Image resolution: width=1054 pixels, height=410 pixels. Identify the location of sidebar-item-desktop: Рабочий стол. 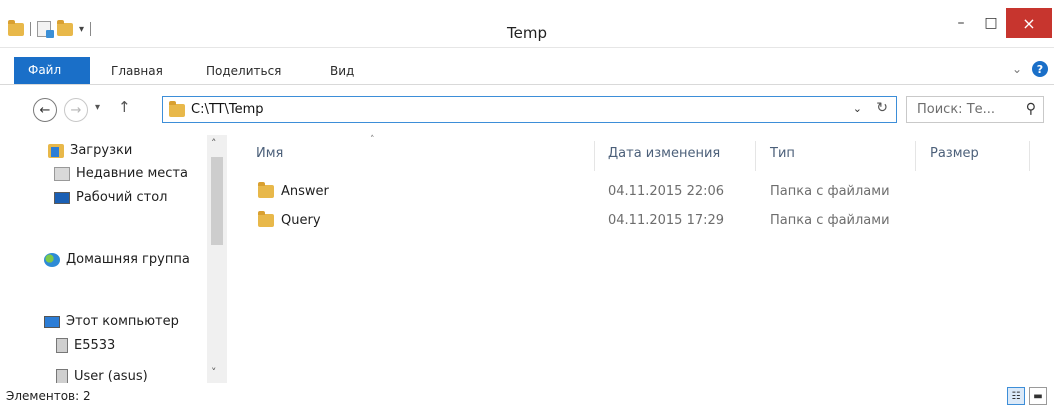
(110, 197).